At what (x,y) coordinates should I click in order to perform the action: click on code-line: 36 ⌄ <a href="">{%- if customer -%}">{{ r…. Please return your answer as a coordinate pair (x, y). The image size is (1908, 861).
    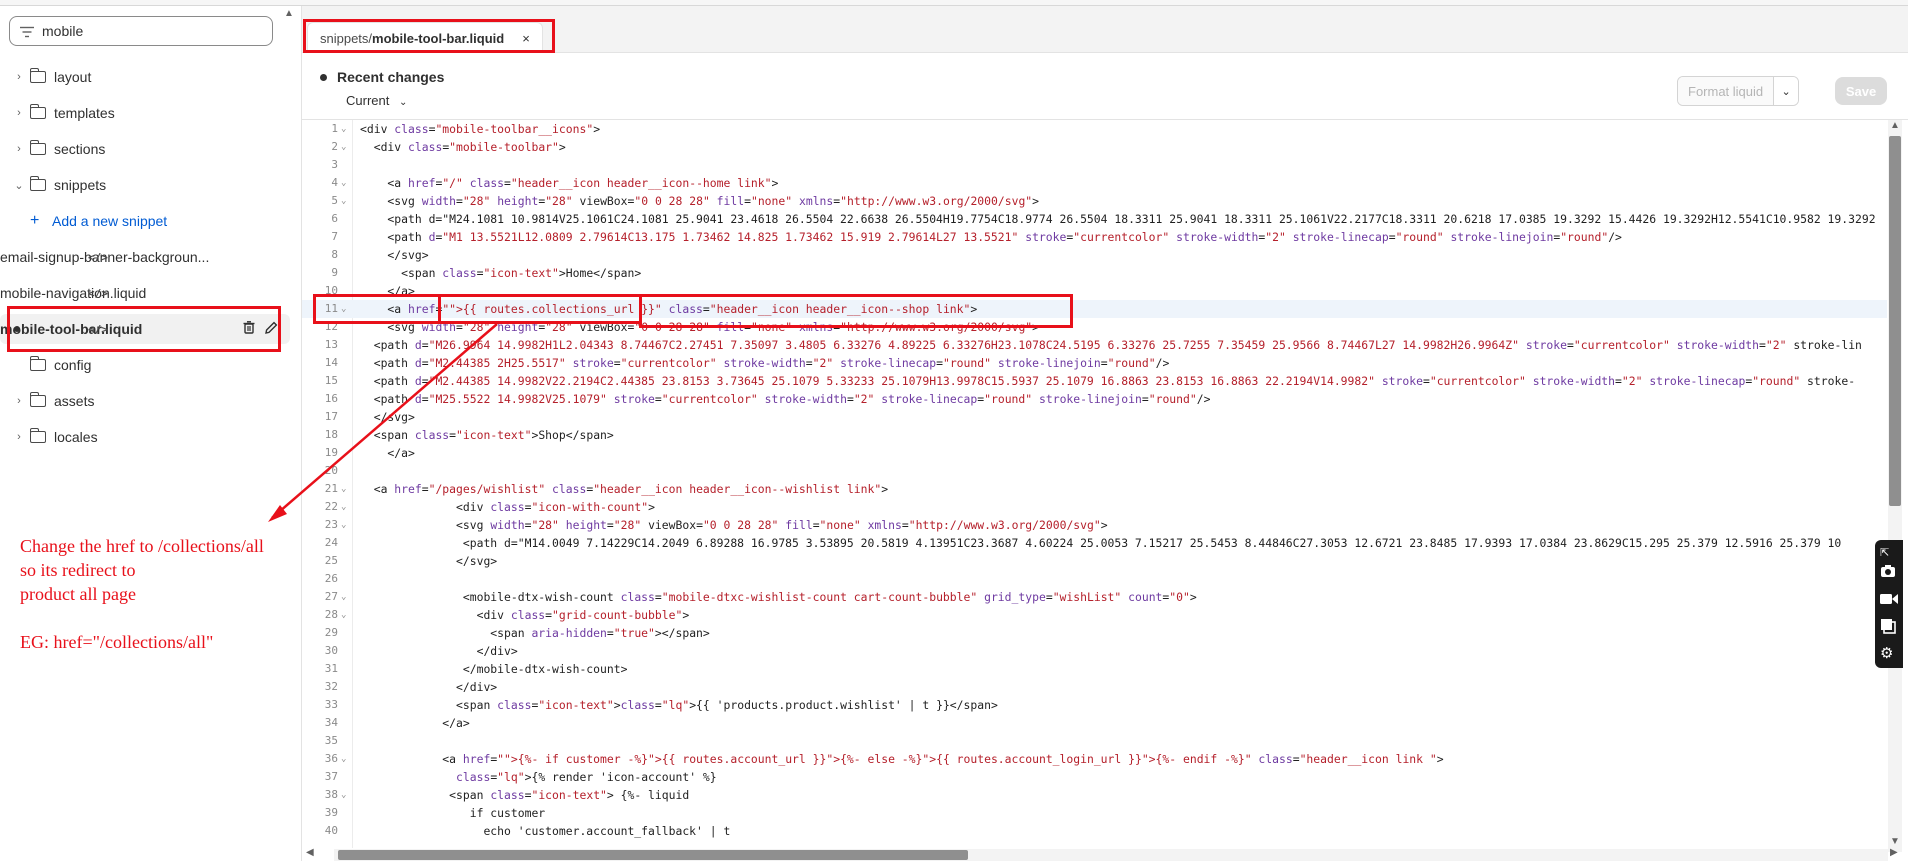
    Looking at the image, I should click on (1094, 759).